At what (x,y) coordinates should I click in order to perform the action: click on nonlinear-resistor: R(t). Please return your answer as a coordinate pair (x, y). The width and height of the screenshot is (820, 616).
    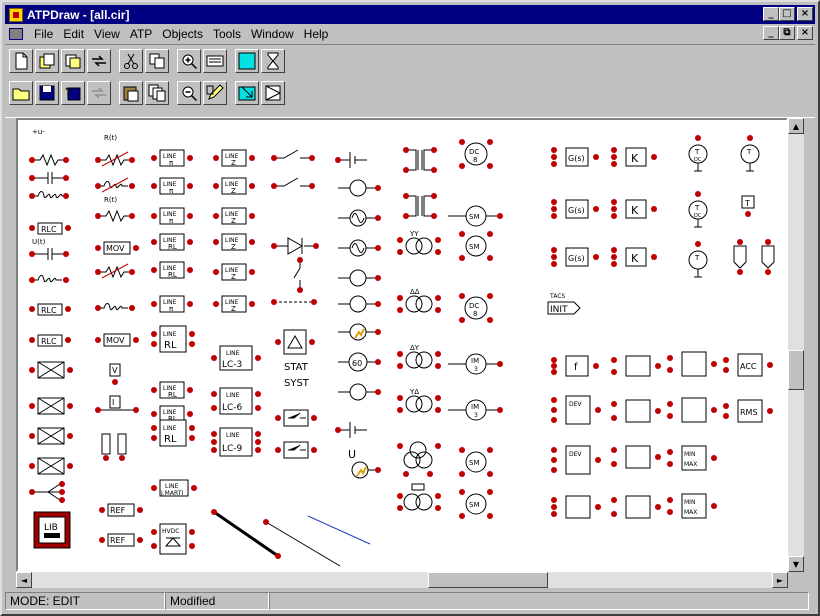
    Looking at the image, I should click on (115, 150).